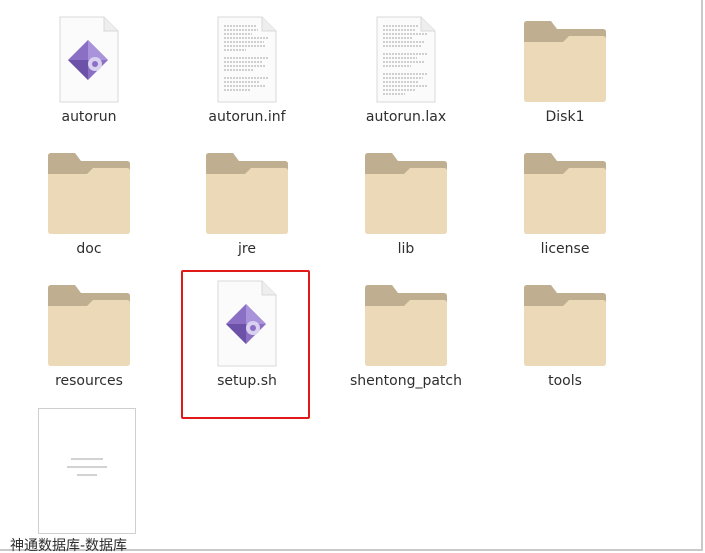 This screenshot has height=553, width=705. Describe the element at coordinates (406, 117) in the screenshot. I see `file-name: autorun.lax` at that location.